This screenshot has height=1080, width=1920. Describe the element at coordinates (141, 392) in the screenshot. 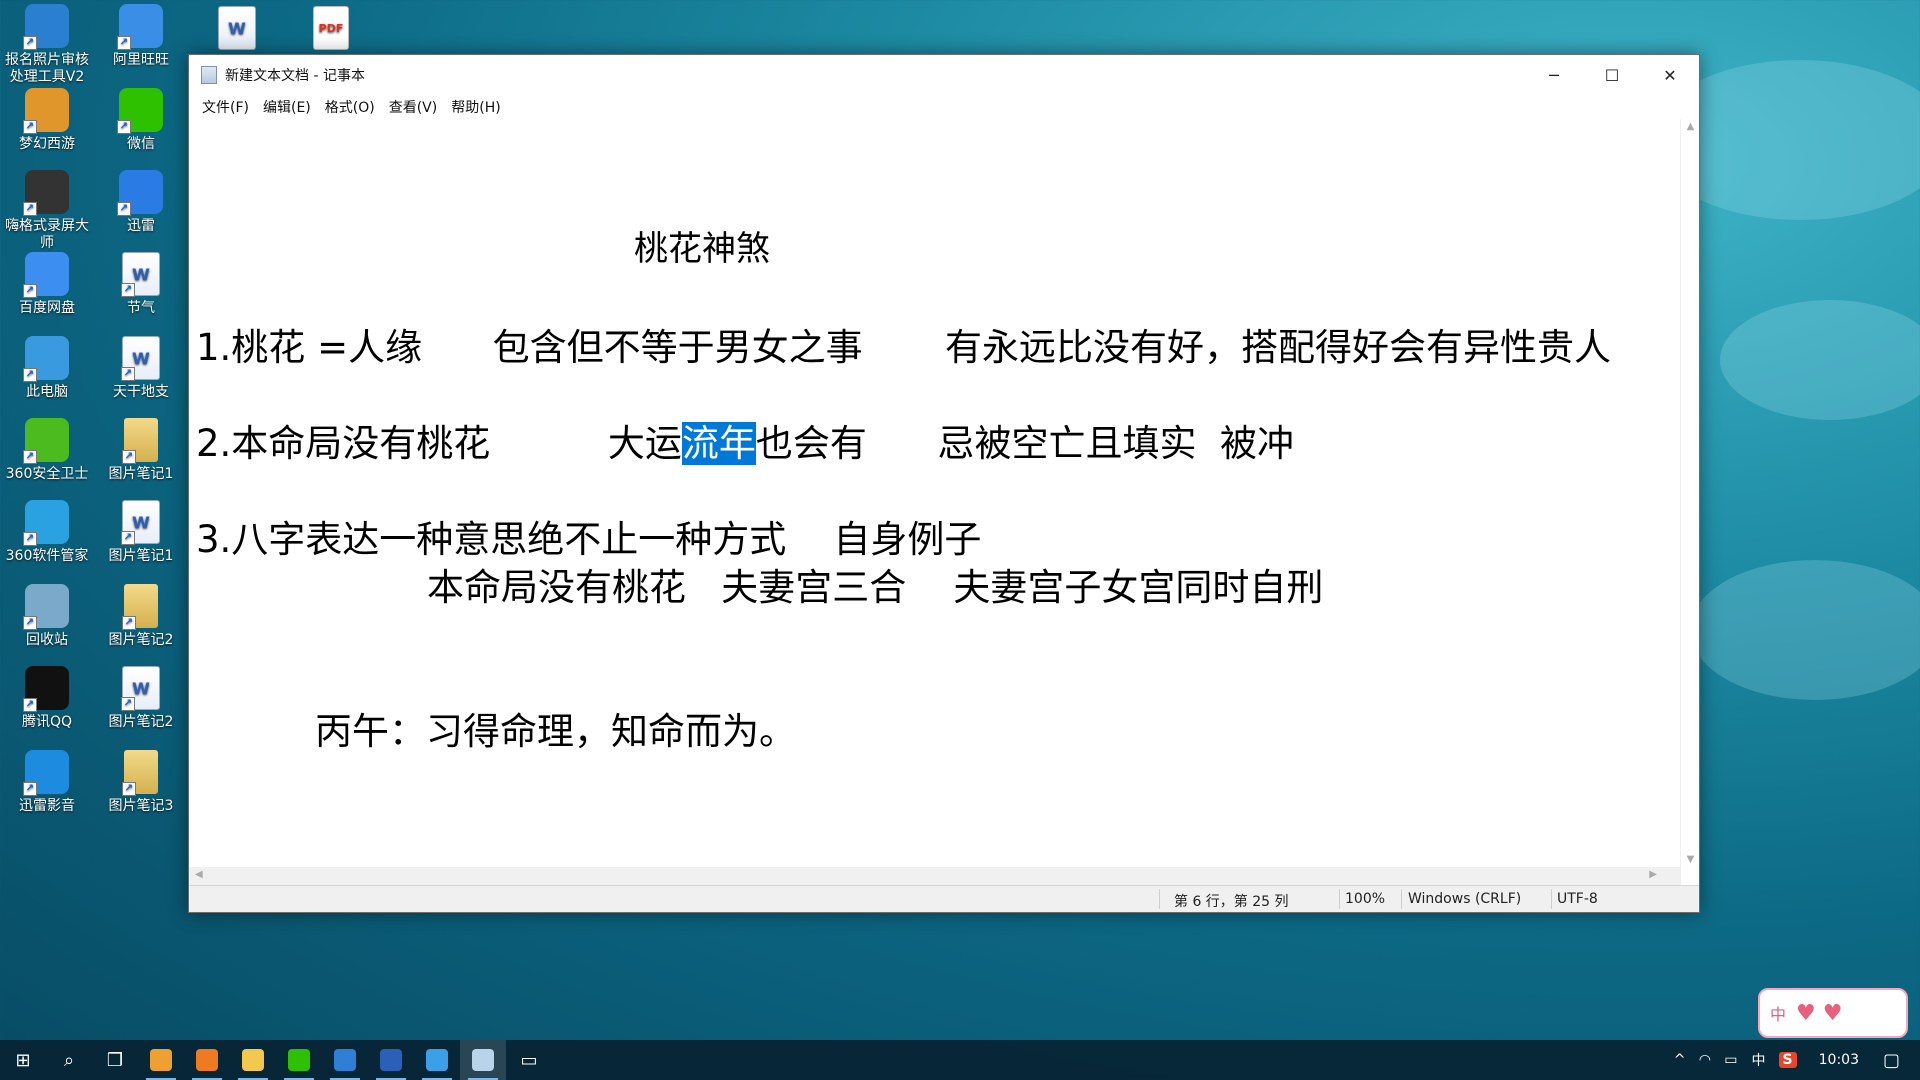

I see `desktop-icon-label: 天干地支` at that location.